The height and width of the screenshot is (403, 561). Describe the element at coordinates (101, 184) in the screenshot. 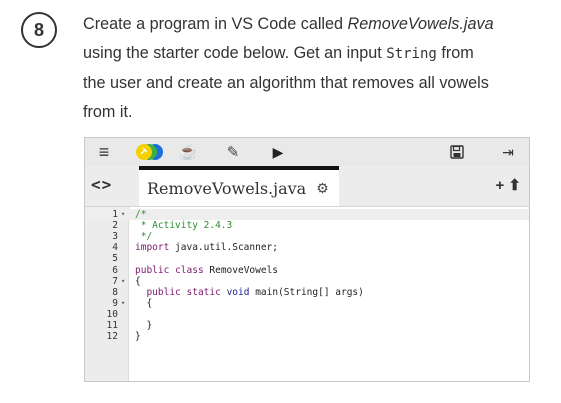

I see `code-nav-icon: <>` at that location.